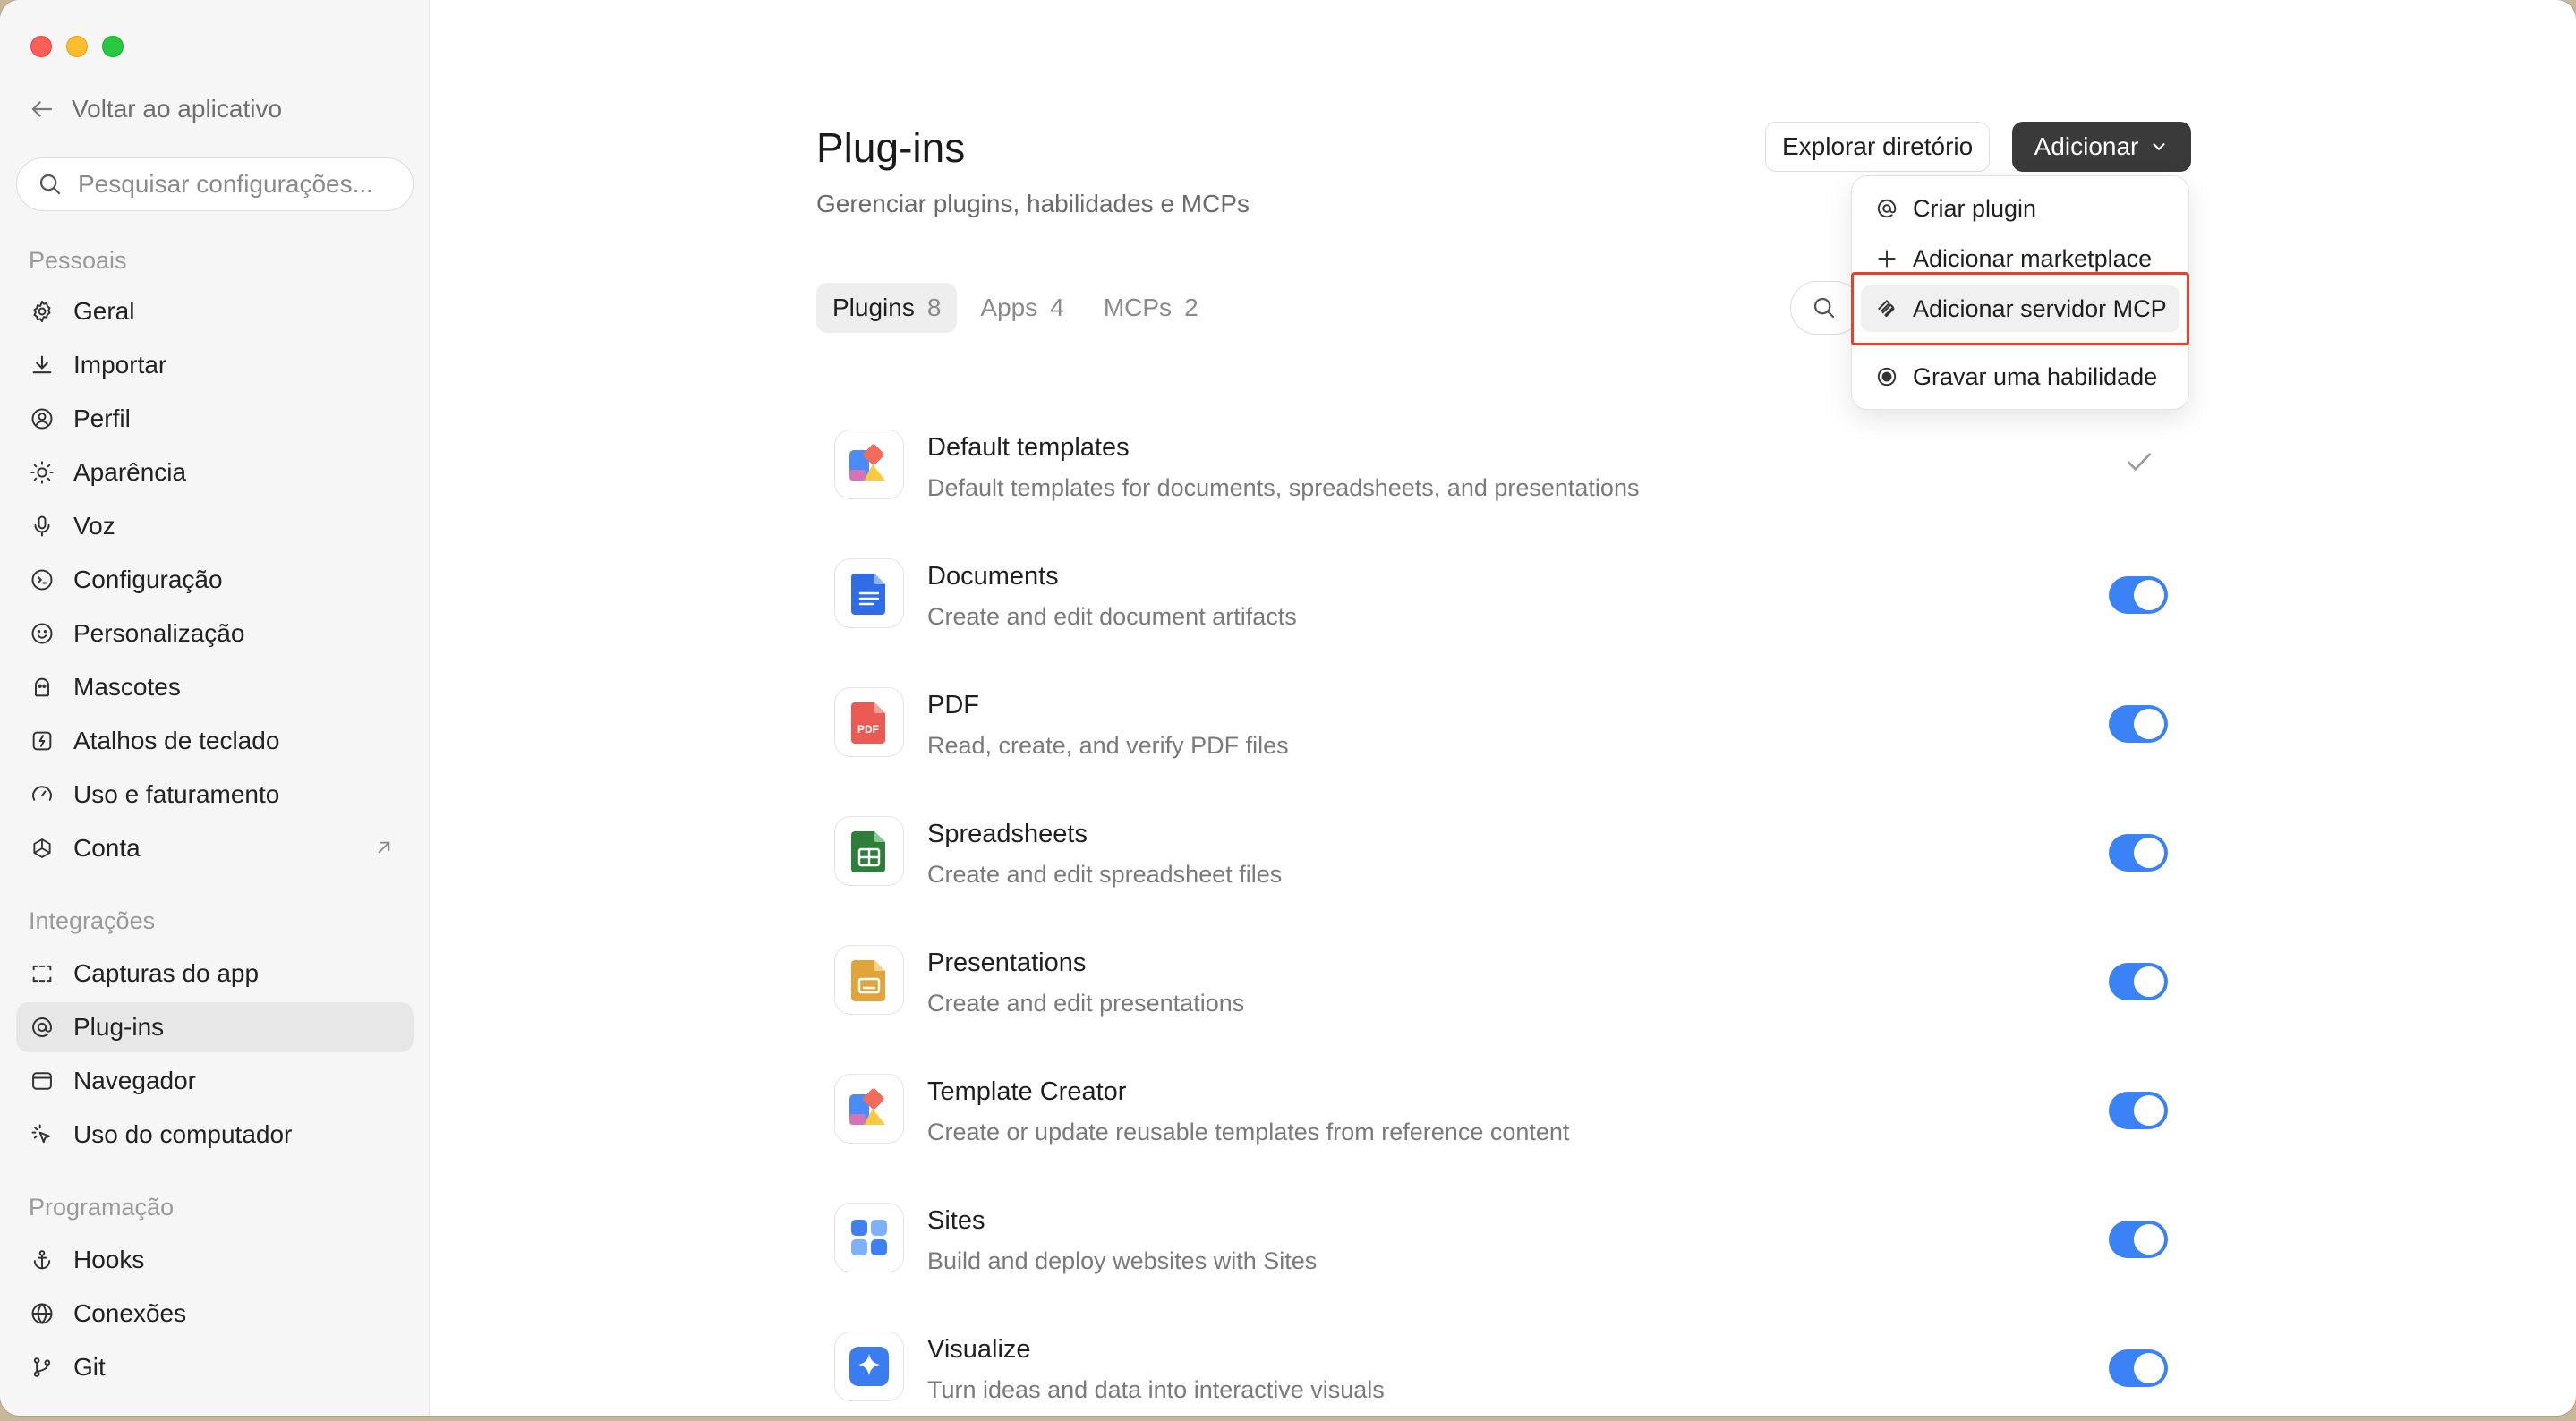  Describe the element at coordinates (215, 848) in the screenshot. I see `sidebar-item-conta: Conta` at that location.